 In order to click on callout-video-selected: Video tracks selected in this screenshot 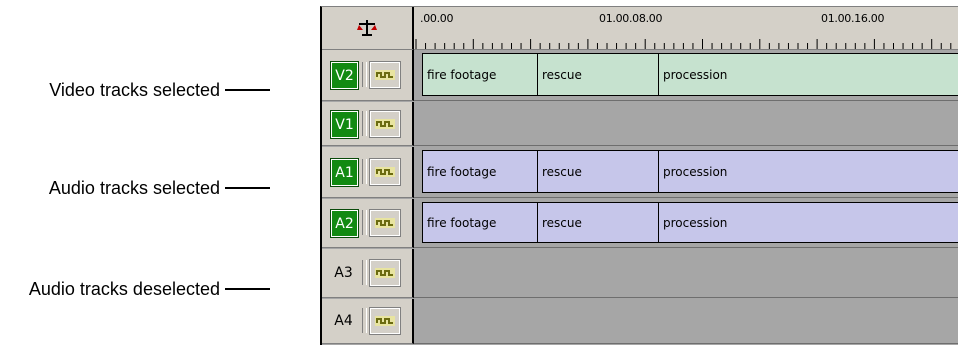, I will do `click(159, 89)`.